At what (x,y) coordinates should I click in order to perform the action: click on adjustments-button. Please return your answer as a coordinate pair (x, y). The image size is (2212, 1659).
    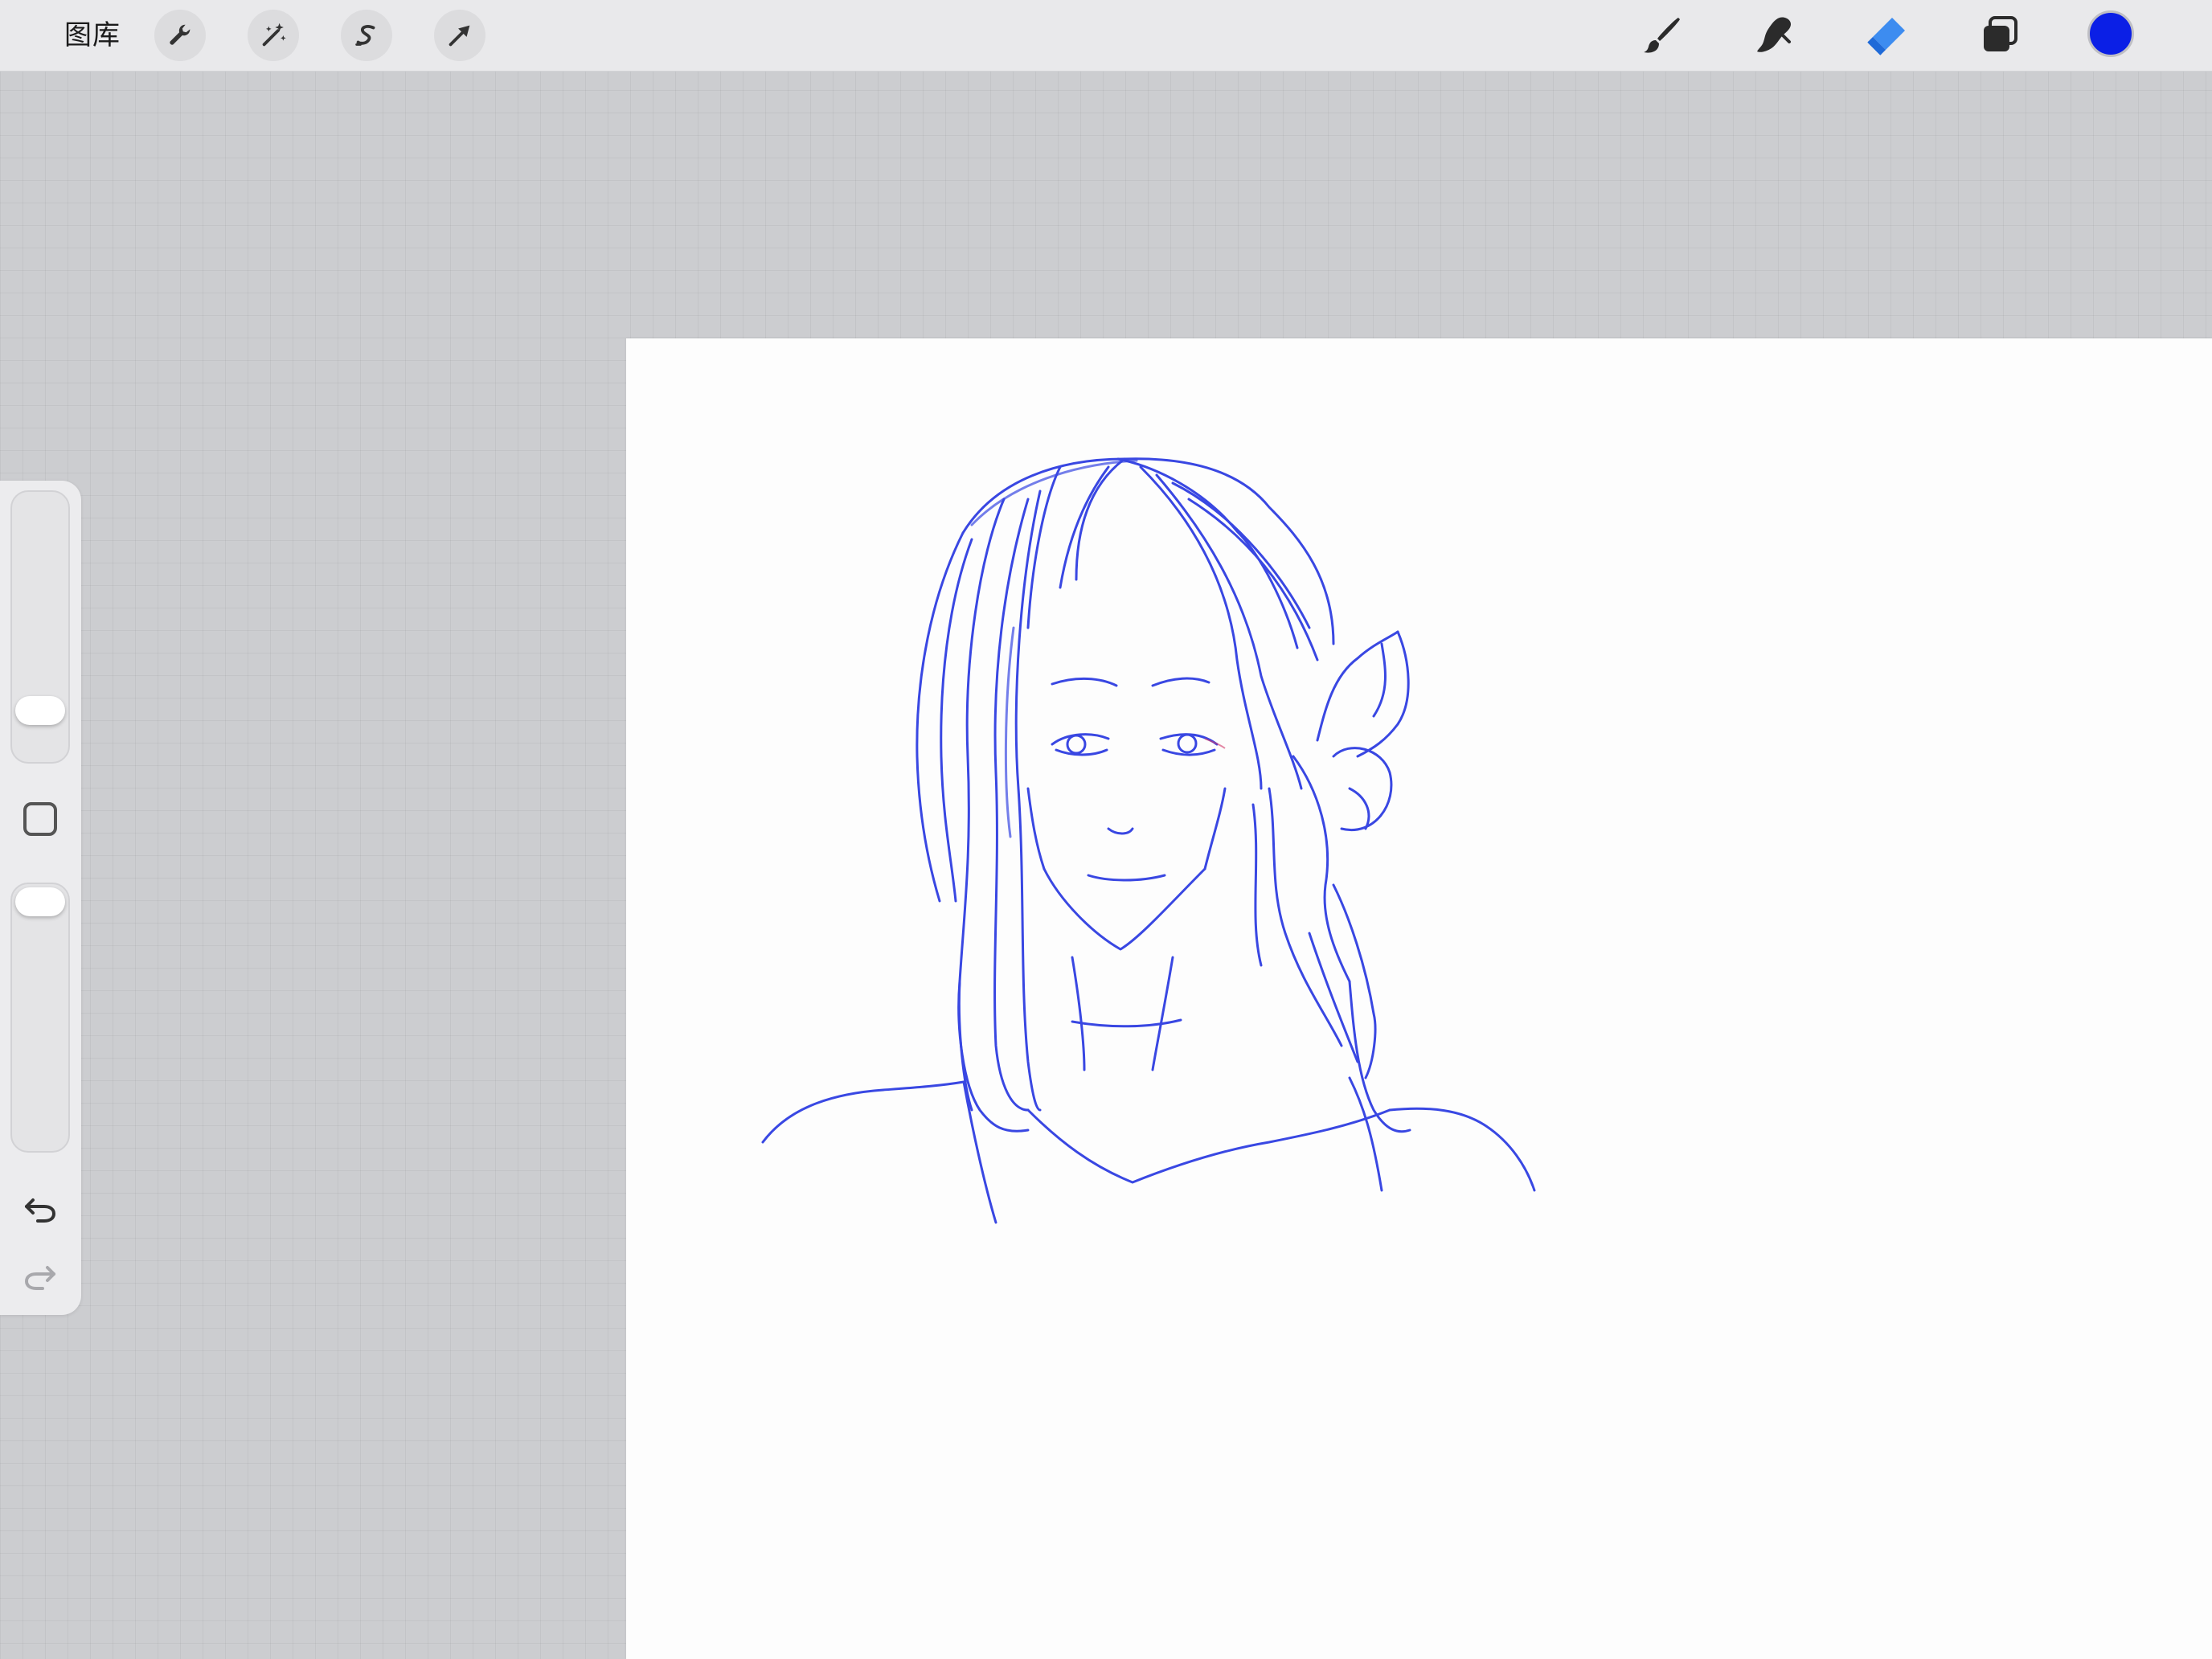
    Looking at the image, I should click on (273, 35).